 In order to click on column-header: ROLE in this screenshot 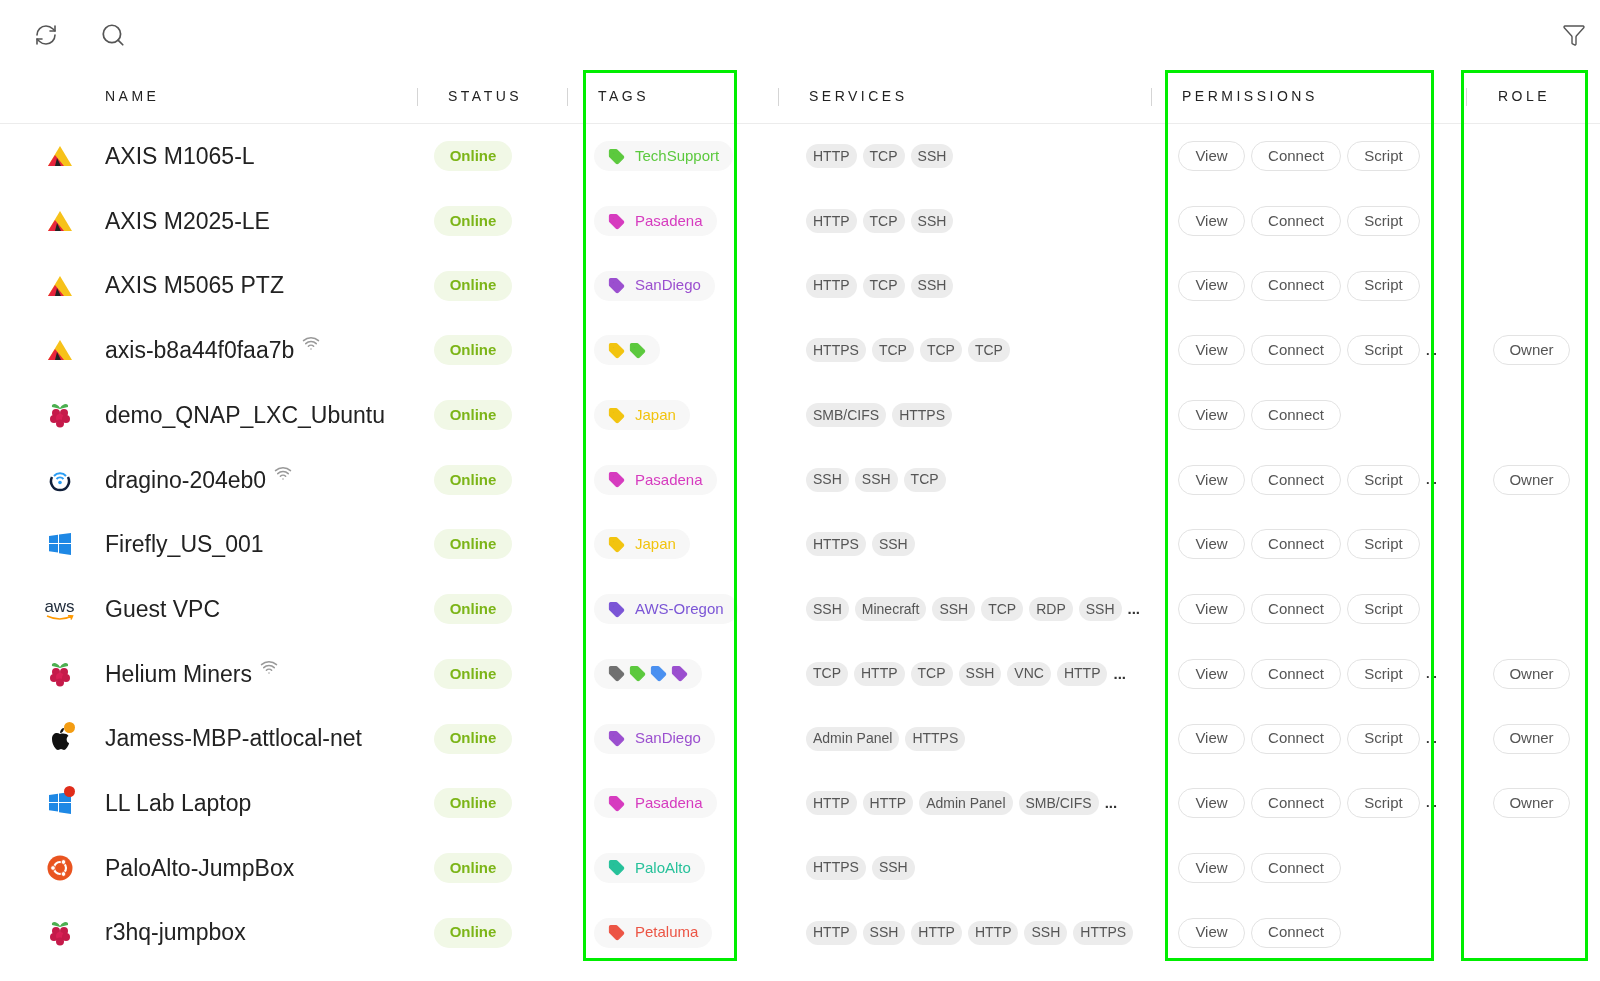, I will do `click(1524, 96)`.